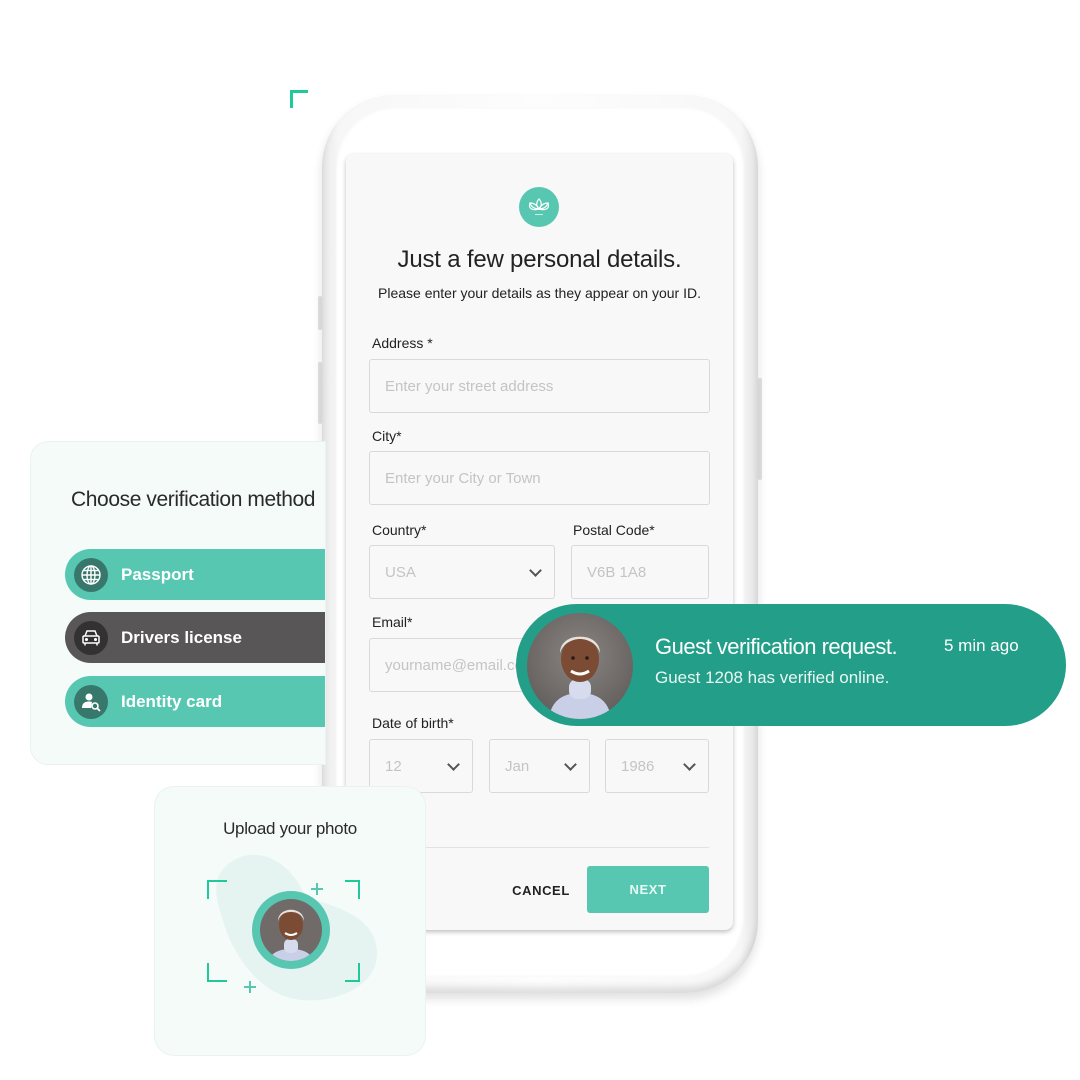  What do you see at coordinates (181, 637) in the screenshot?
I see `method-label: Drivers license` at bounding box center [181, 637].